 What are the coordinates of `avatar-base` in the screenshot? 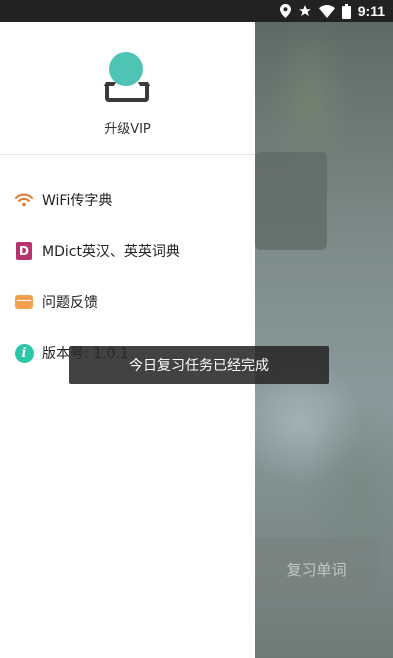 It's located at (127, 94).